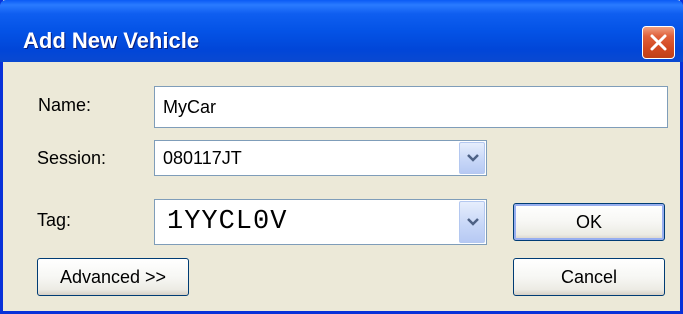 This screenshot has width=683, height=314. Describe the element at coordinates (72, 158) in the screenshot. I see `session-label: Session:` at that location.